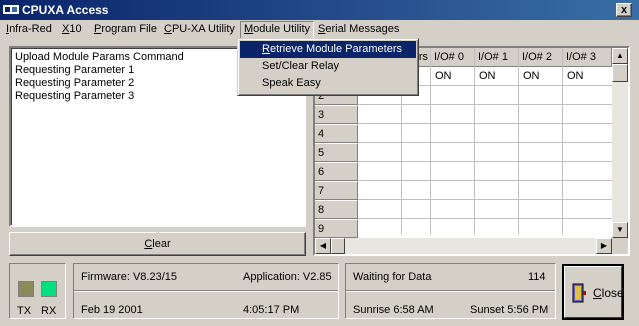 This screenshot has height=326, width=639. I want to click on window-close-button: x, so click(624, 10).